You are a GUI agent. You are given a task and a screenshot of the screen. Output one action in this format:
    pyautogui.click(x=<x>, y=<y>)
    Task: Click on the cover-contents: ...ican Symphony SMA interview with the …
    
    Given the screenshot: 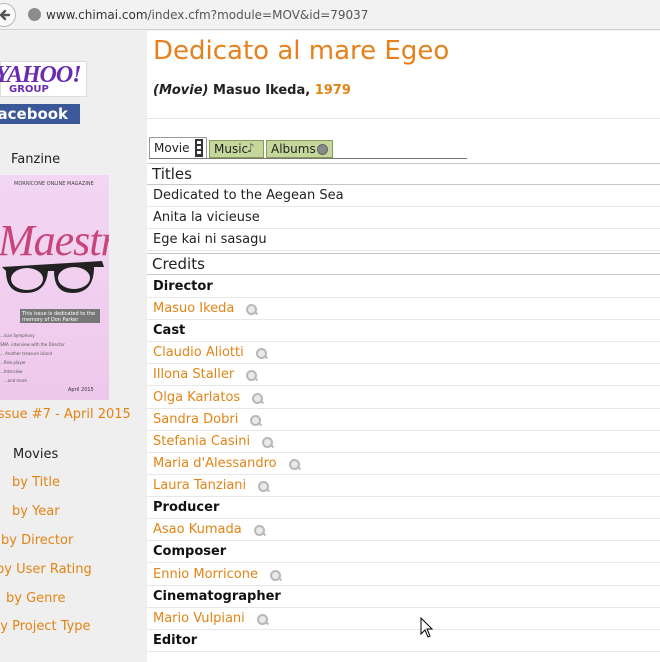 What is the action you would take?
    pyautogui.click(x=32, y=358)
    